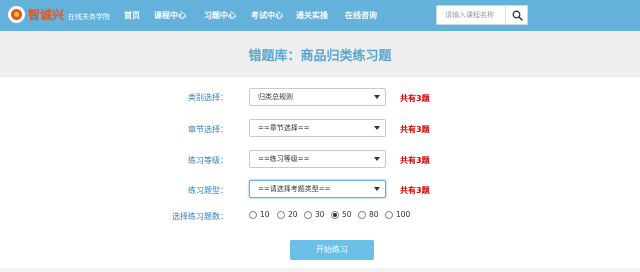 Image resolution: width=640 pixels, height=272 pixels. I want to click on chapter-select: ==章节选择==, so click(317, 128).